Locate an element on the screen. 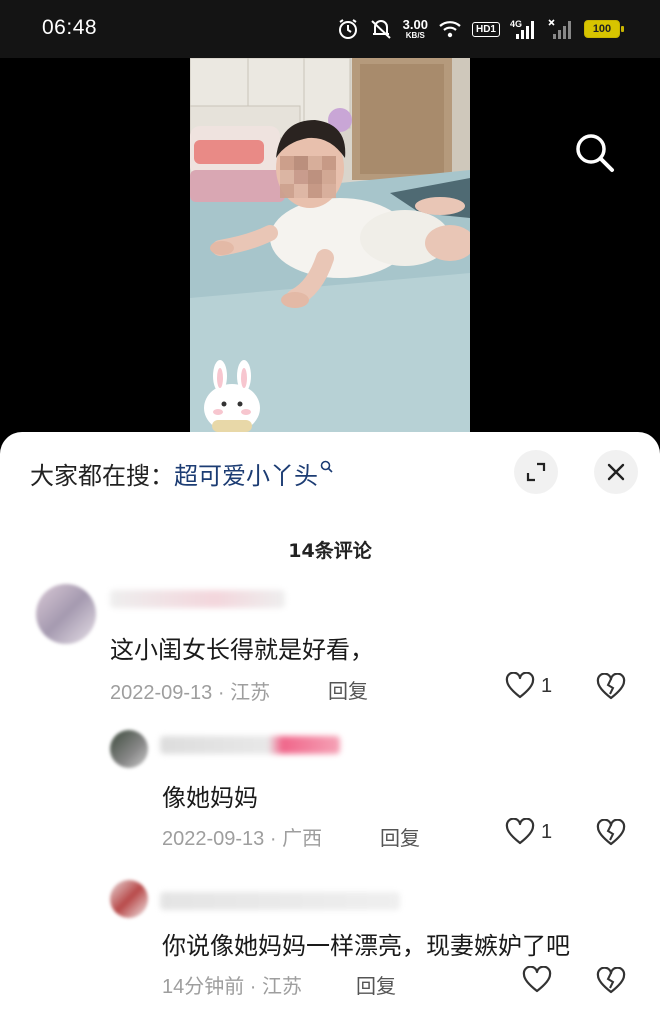 This screenshot has height=1029, width=660. close-icon is located at coordinates (616, 472).